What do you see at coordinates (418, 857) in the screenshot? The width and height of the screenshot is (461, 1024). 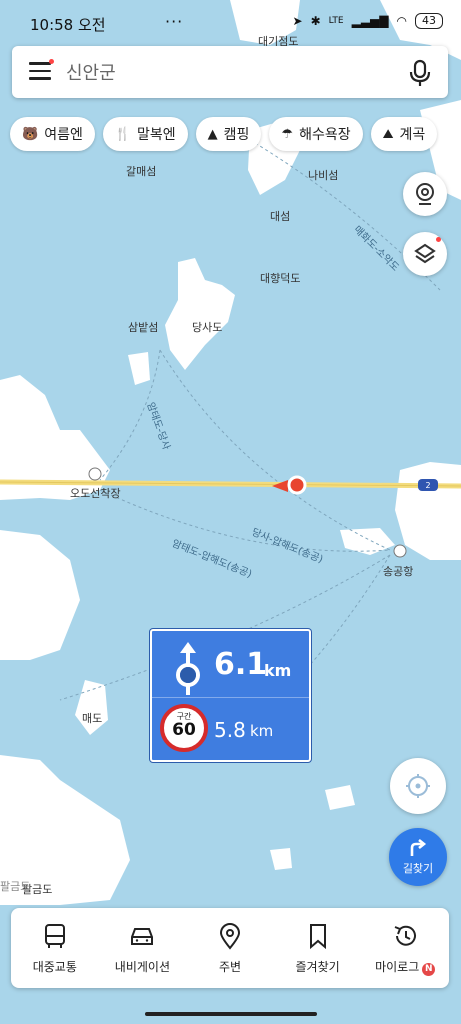 I see `directions-button: 길찾기` at bounding box center [418, 857].